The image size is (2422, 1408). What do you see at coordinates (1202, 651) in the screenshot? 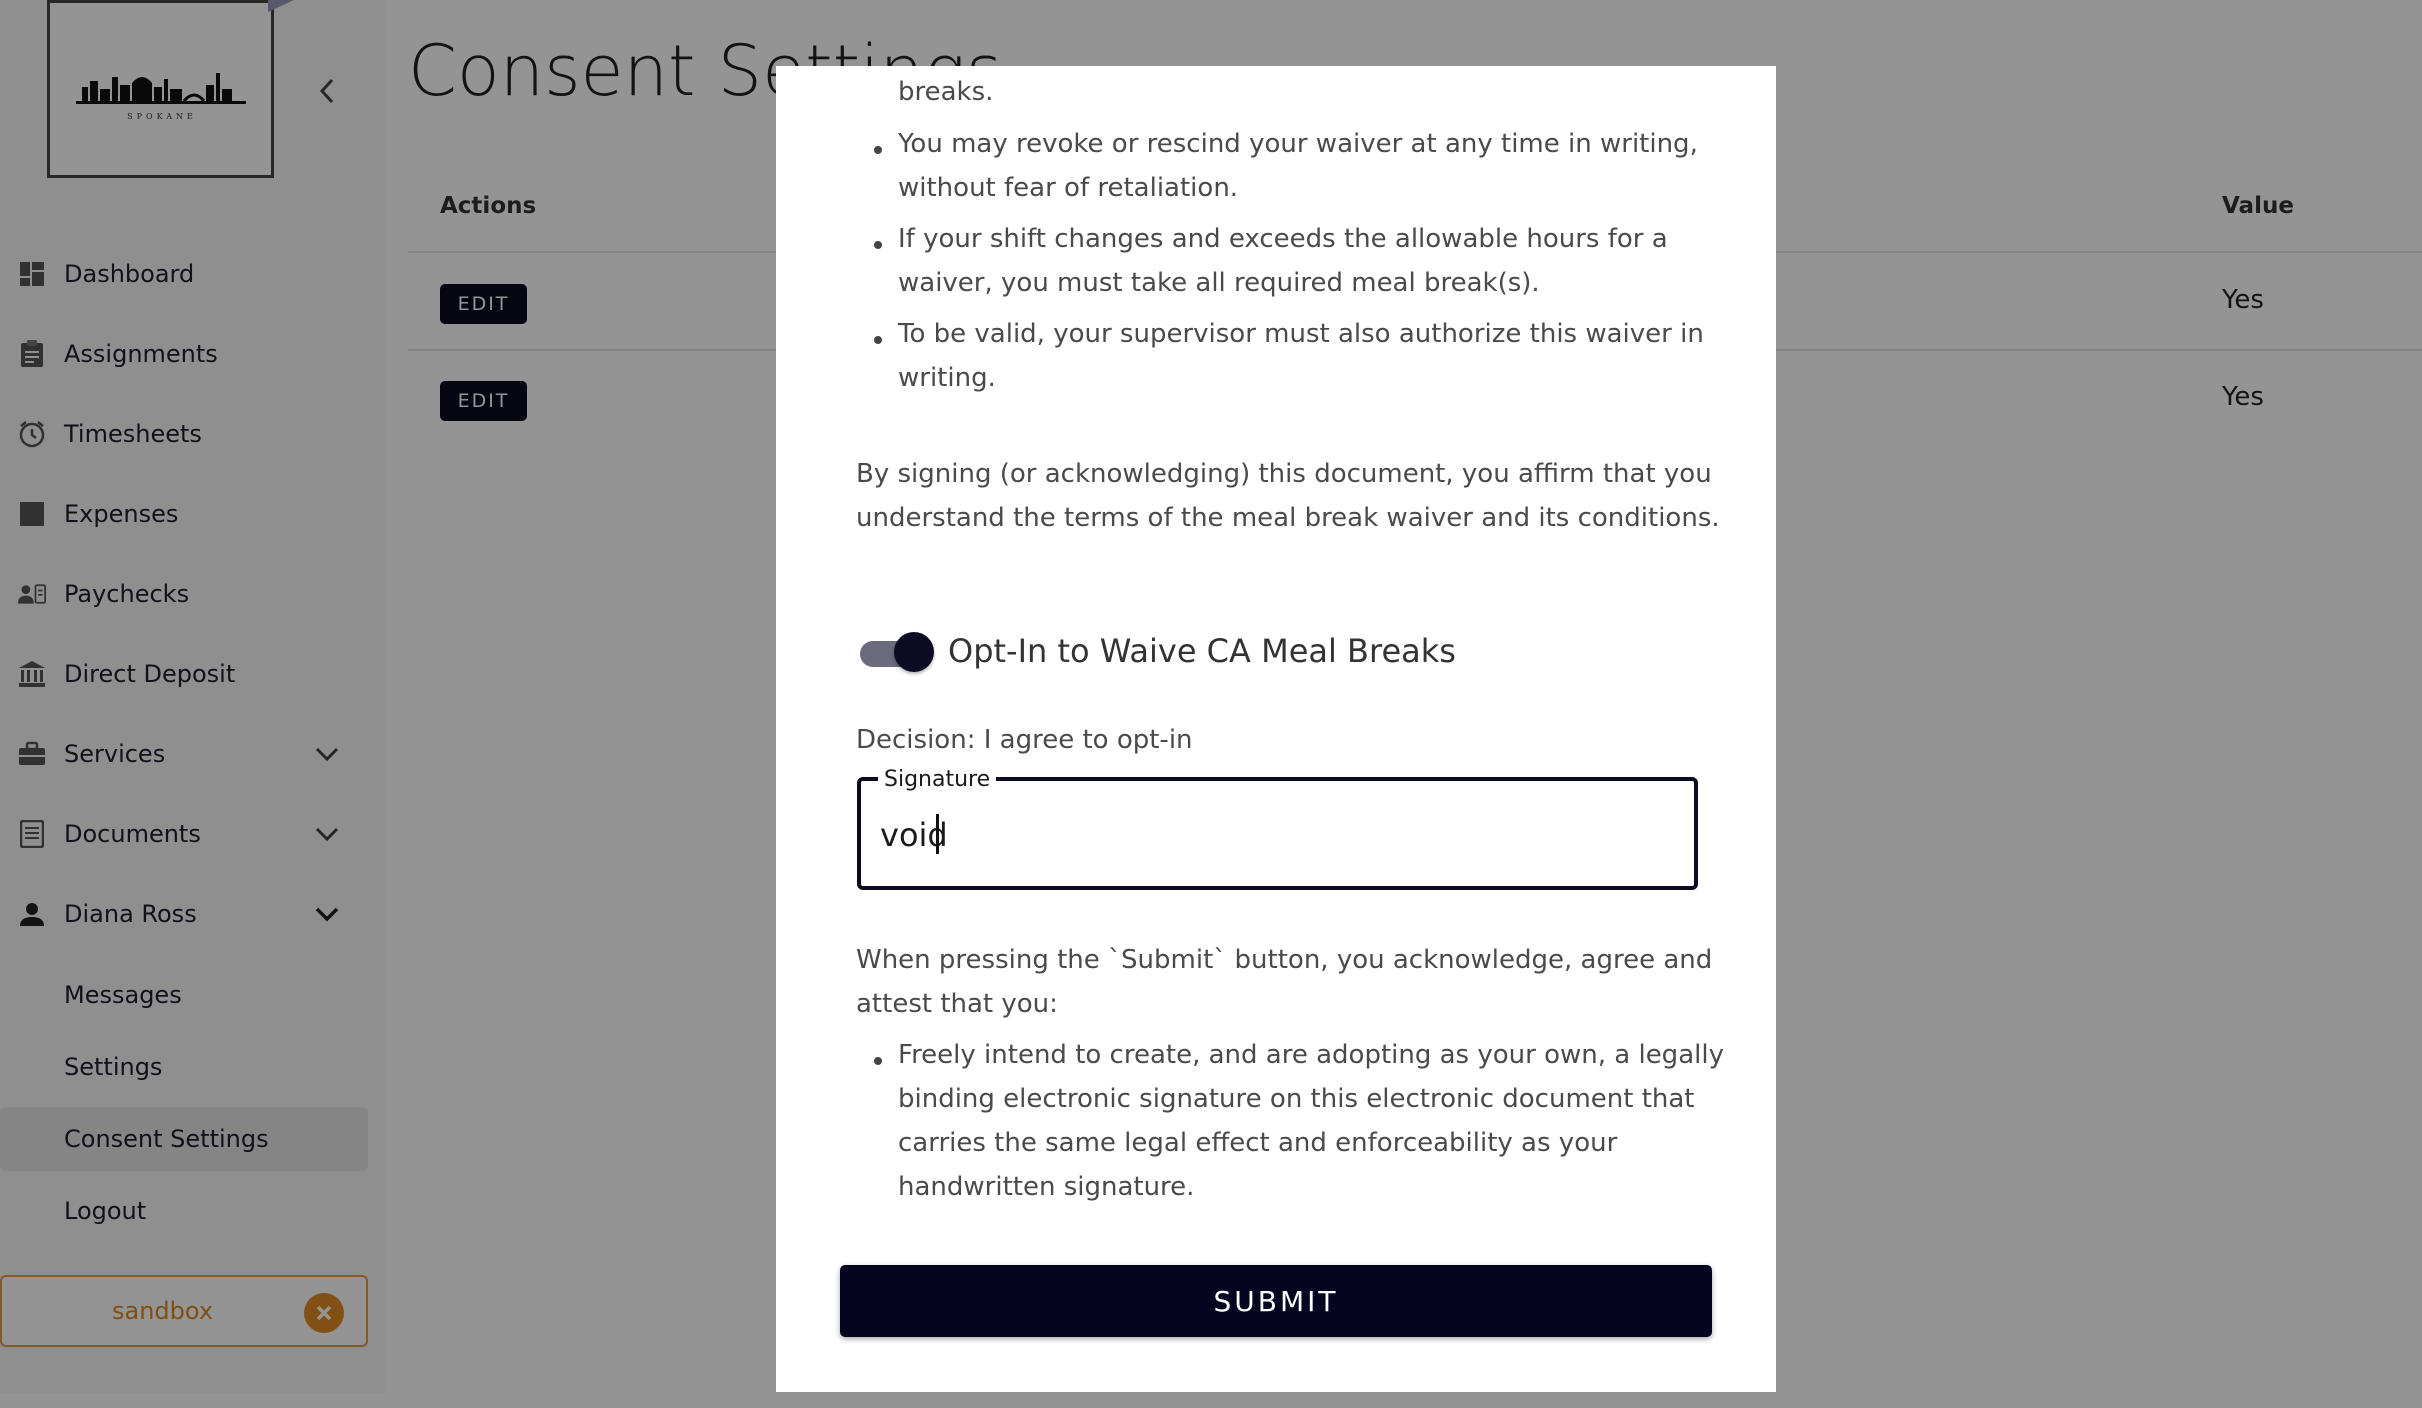
I see `opt-in-toggle-label: Opt-In to Waive CA Meal Breaks` at bounding box center [1202, 651].